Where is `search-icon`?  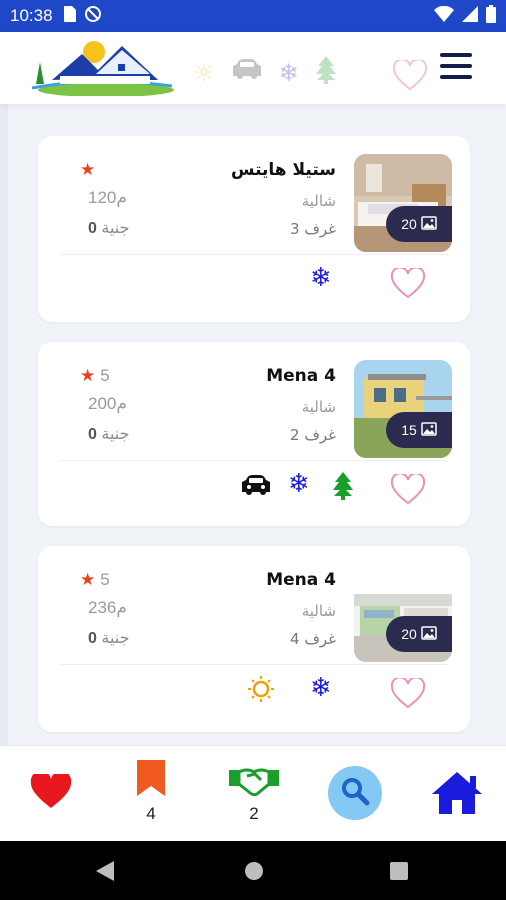 search-icon is located at coordinates (355, 793).